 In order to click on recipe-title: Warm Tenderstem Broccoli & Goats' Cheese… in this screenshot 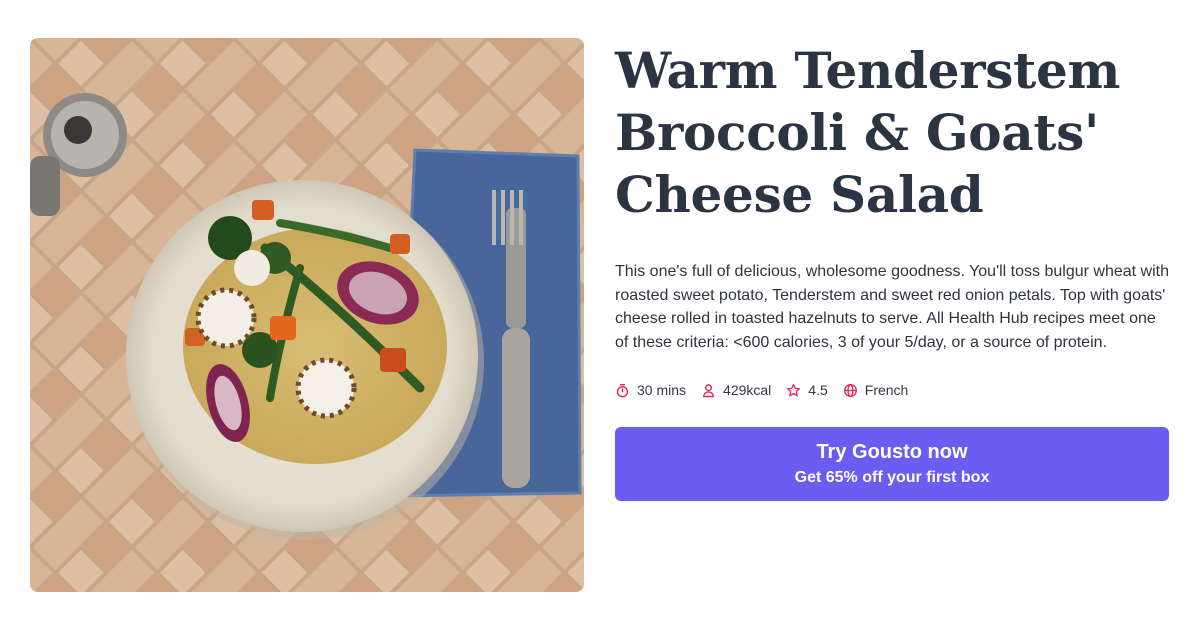, I will do `click(868, 132)`.